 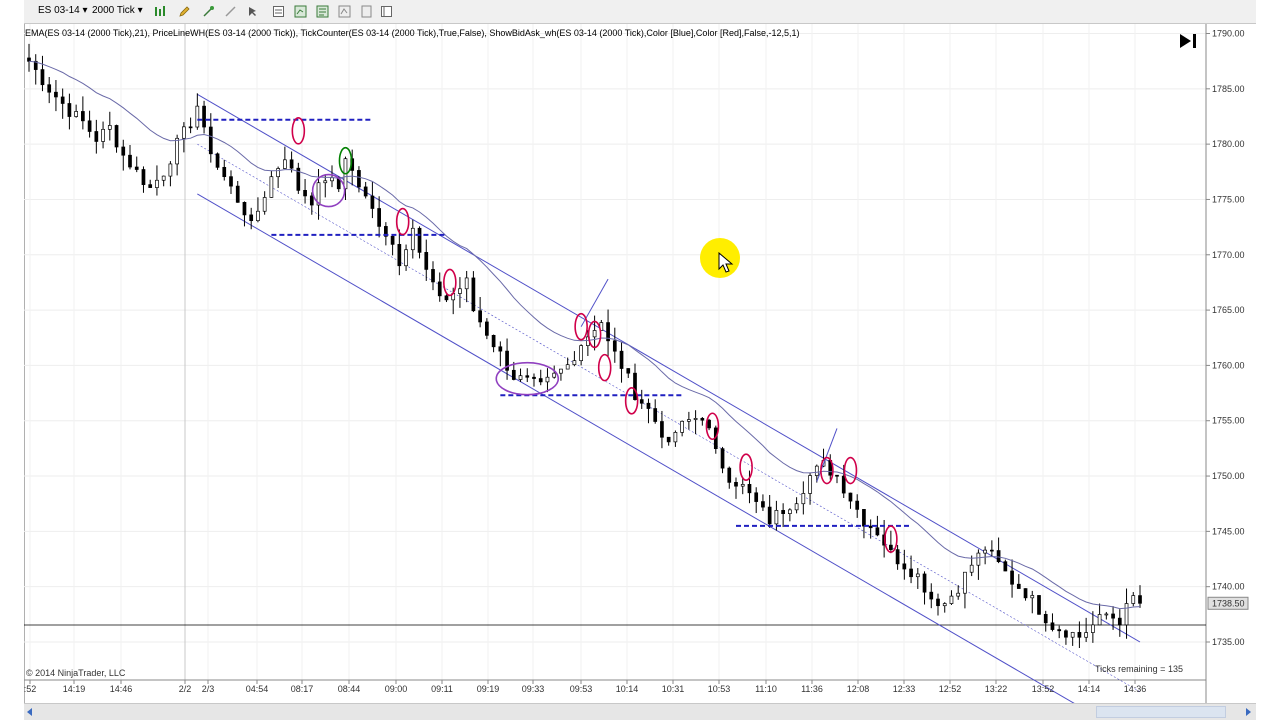 I want to click on horizontal-scrollbar, so click(x=640, y=711).